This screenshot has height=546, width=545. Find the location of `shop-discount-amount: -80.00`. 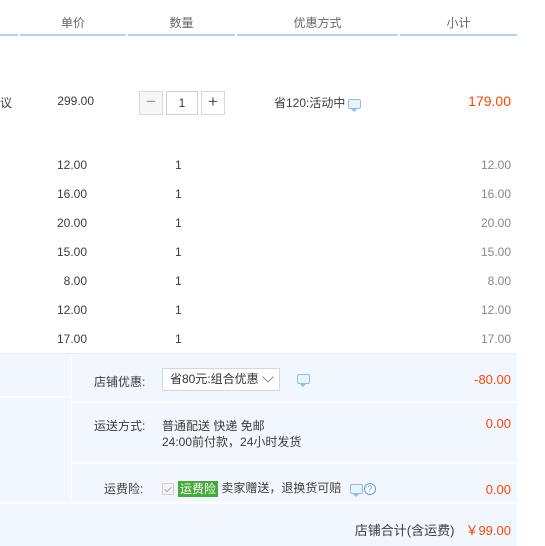

shop-discount-amount: -80.00 is located at coordinates (492, 379).